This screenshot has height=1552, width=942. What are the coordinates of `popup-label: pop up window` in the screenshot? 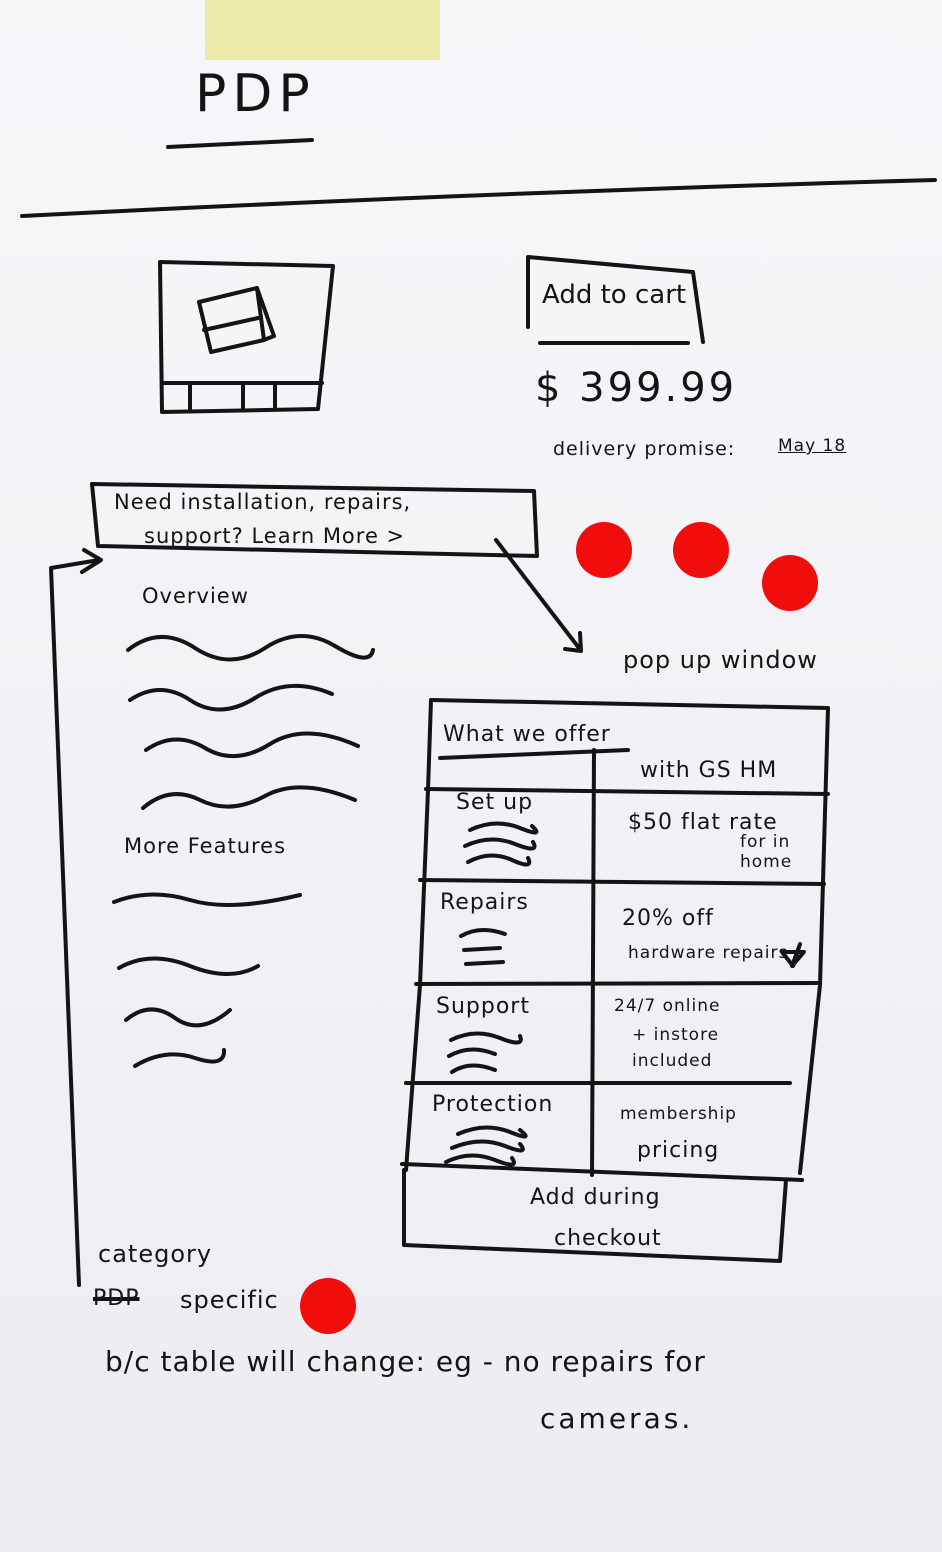 It's located at (720, 660).